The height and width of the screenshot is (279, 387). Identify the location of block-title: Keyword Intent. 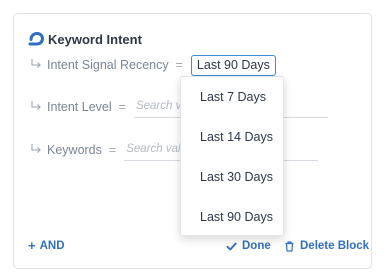
(95, 39).